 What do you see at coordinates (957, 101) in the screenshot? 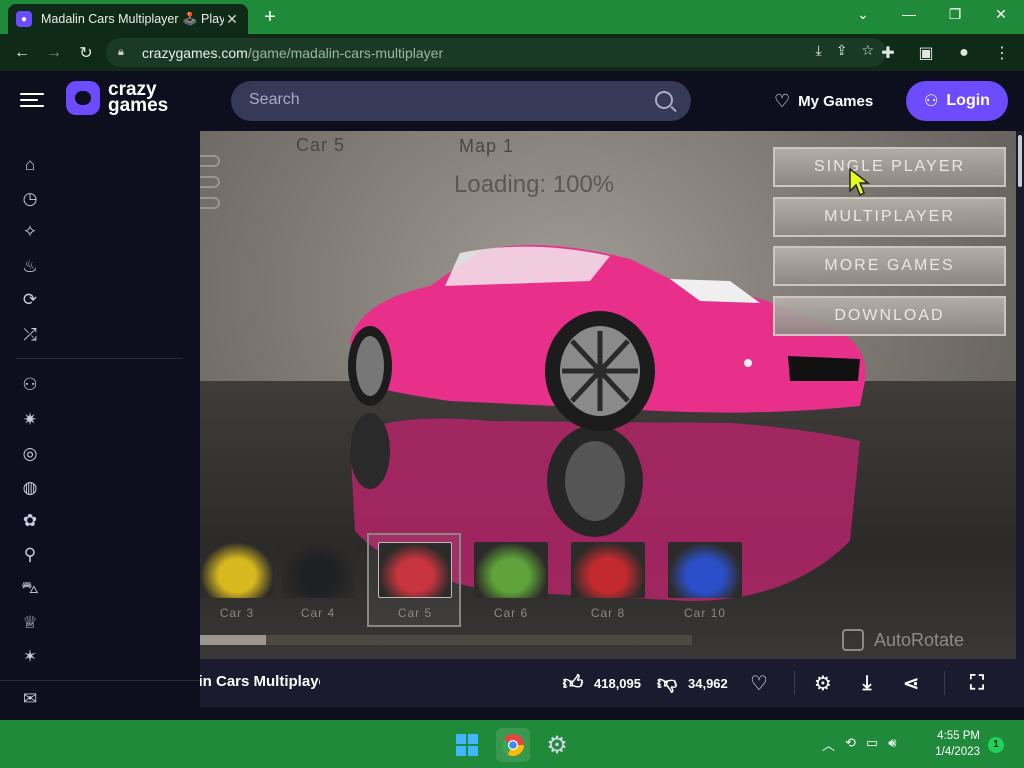
I see `login-button: ⚇ Login` at bounding box center [957, 101].